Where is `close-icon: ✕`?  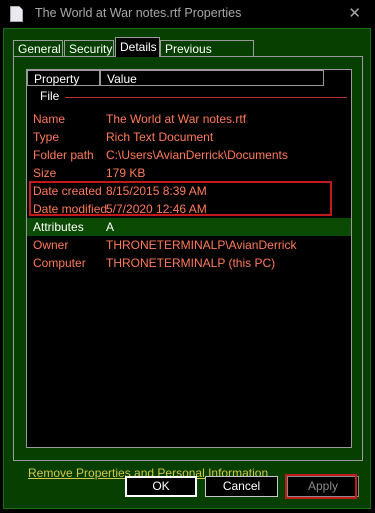 close-icon: ✕ is located at coordinates (354, 13).